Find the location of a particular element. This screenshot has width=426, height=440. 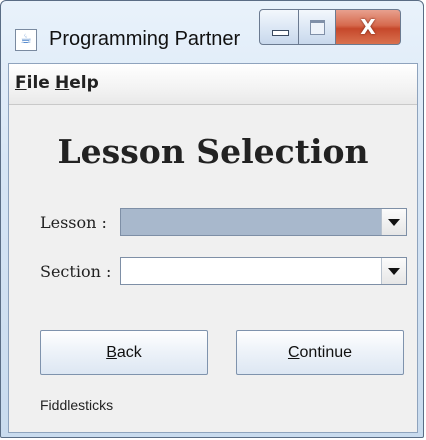

menu-help-label: elp is located at coordinates (84, 83).